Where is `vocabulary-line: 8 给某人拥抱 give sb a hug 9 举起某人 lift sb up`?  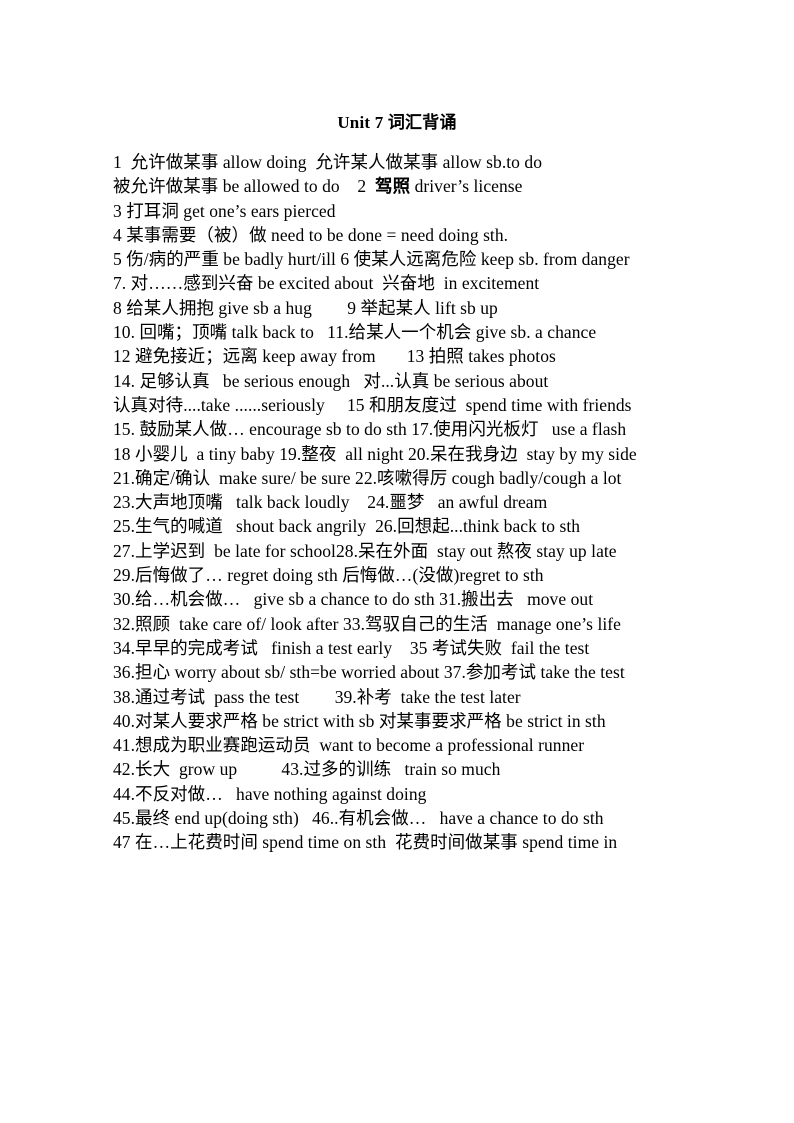
vocabulary-line: 8 给某人拥抱 give sb a hug 9 举起某人 lift sb up is located at coordinates (305, 307).